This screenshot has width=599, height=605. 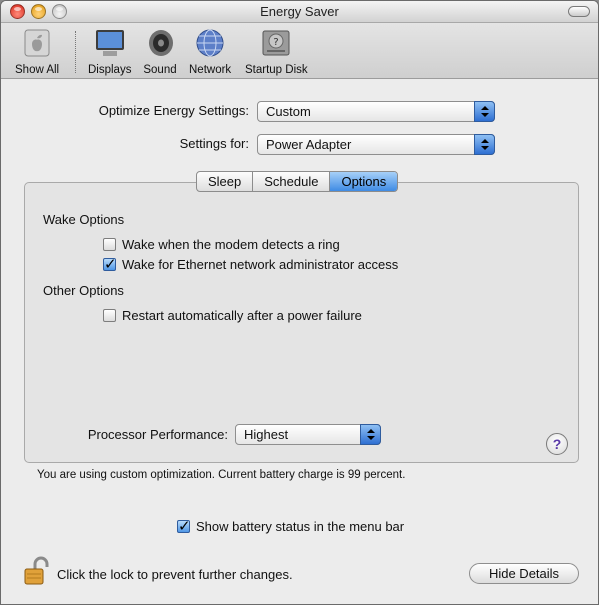 What do you see at coordinates (225, 181) in the screenshot?
I see `tab-sleep: Sleep` at bounding box center [225, 181].